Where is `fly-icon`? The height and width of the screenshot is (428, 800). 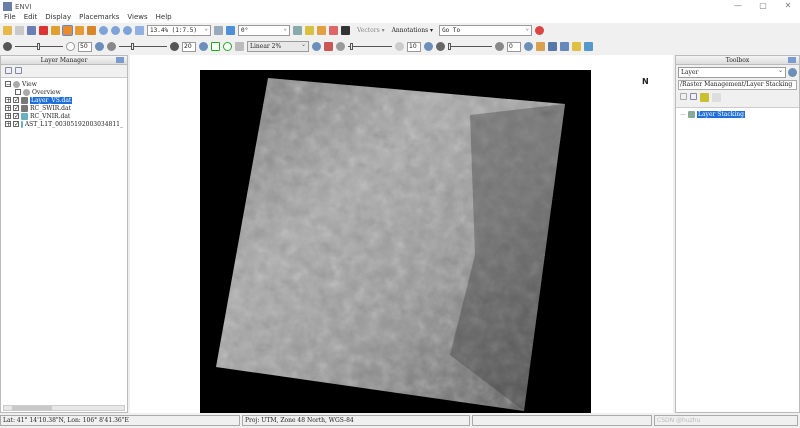 fly-icon is located at coordinates (79, 30).